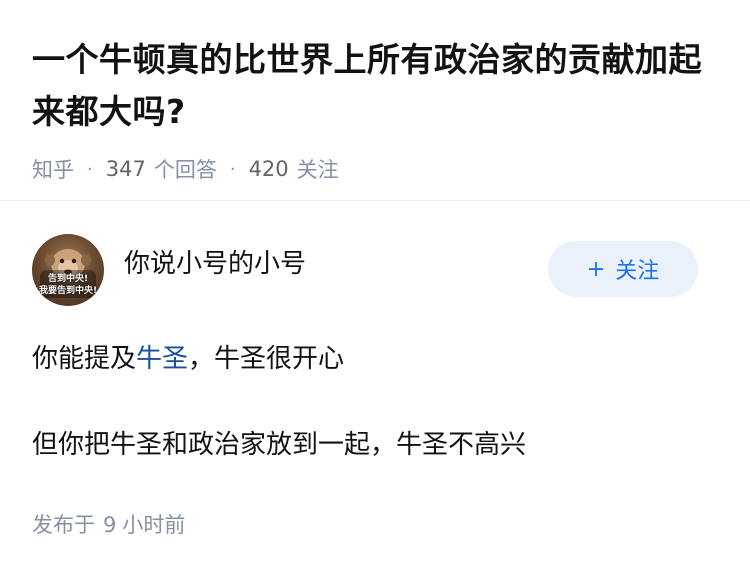 Image resolution: width=750 pixels, height=568 pixels. Describe the element at coordinates (162, 359) in the screenshot. I see `topic-link: 牛圣` at that location.